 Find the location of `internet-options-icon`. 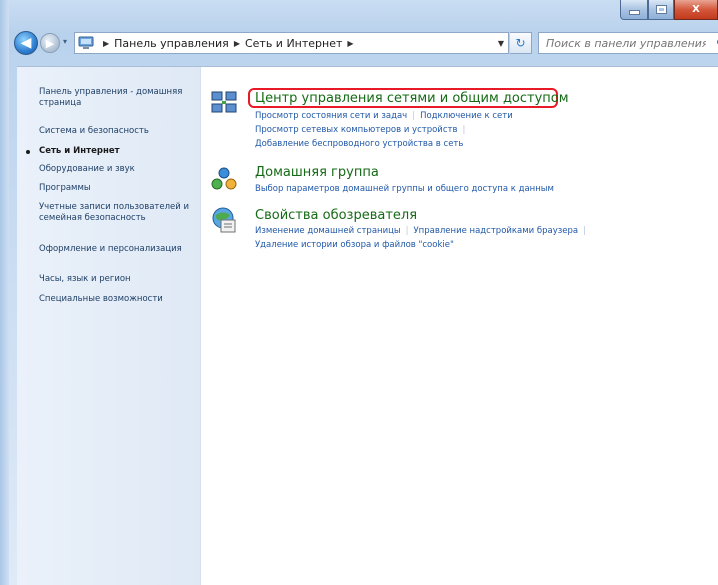

internet-options-icon is located at coordinates (224, 220).